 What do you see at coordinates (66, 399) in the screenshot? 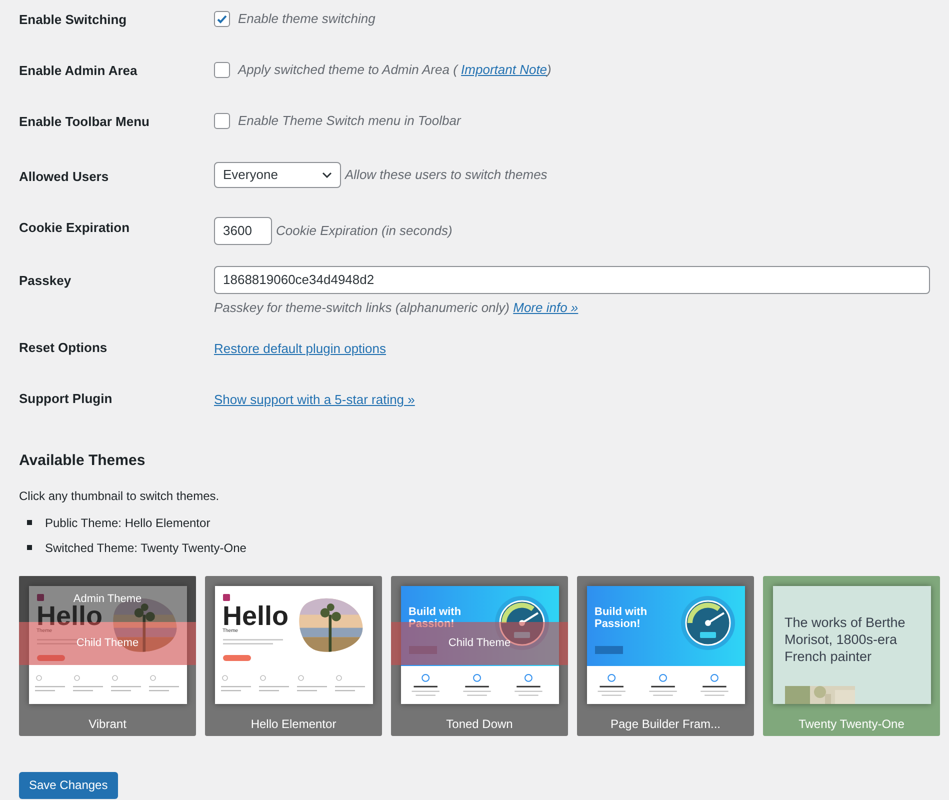
I see `setting-label: Support Plugin` at bounding box center [66, 399].